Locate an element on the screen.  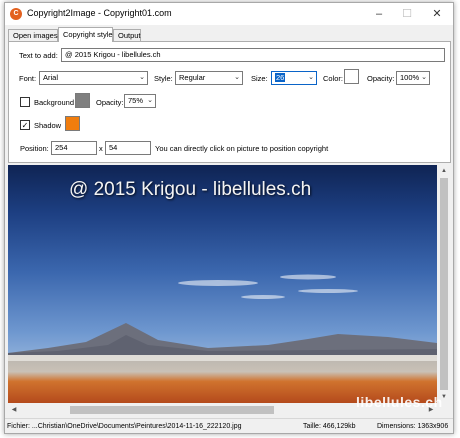
vertical-scroll-thumb is located at coordinates (444, 284).